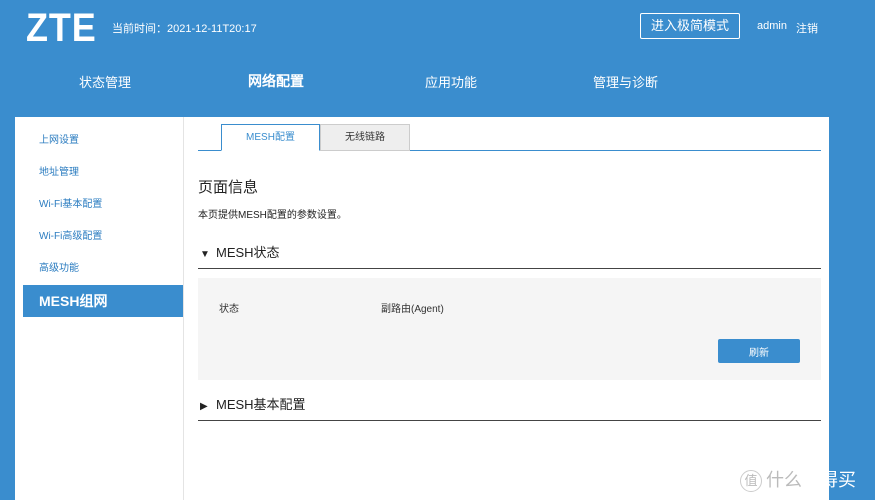 The height and width of the screenshot is (500, 875). Describe the element at coordinates (509, 329) in the screenshot. I see `mesh-status-box: 状态 副路由(Agent) 刷新` at that location.